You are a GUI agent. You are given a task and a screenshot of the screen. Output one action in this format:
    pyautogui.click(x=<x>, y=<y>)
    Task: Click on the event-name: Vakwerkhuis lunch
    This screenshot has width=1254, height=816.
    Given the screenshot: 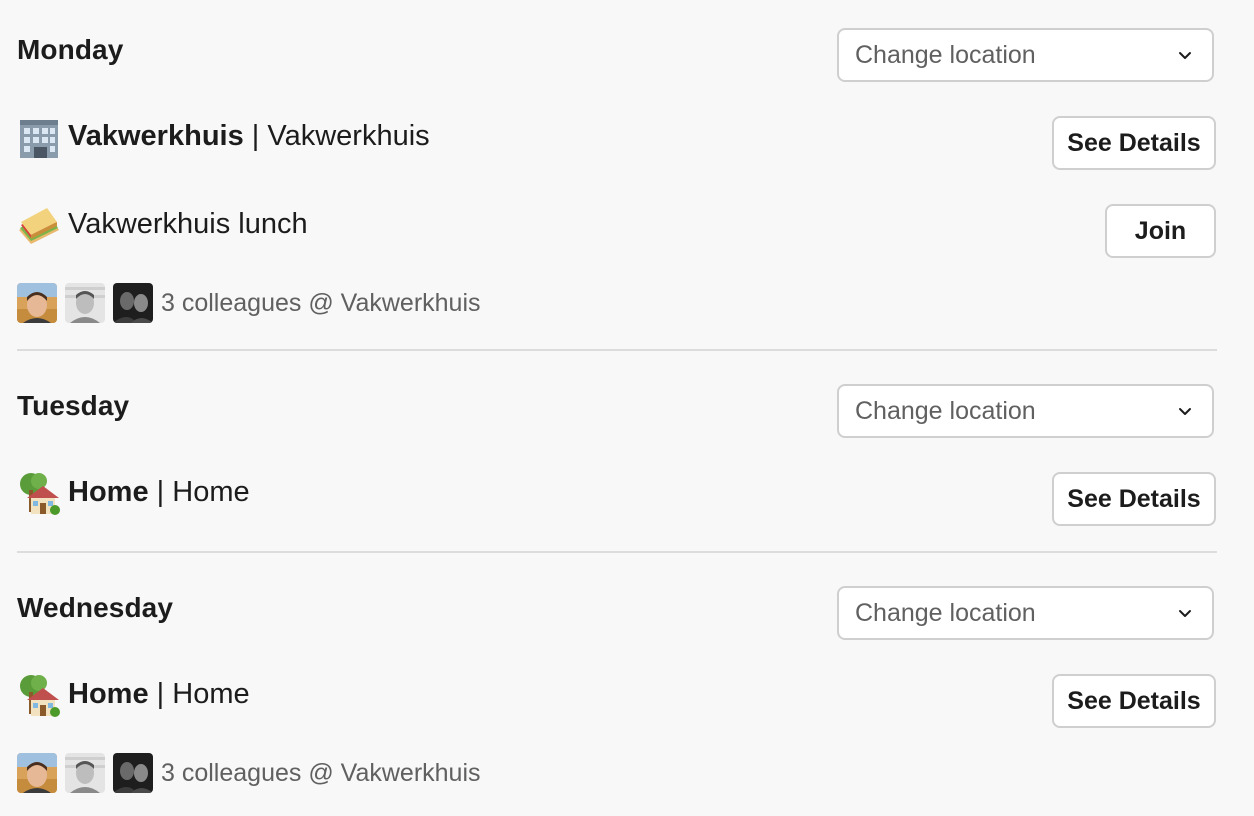 What is the action you would take?
    pyautogui.click(x=188, y=224)
    